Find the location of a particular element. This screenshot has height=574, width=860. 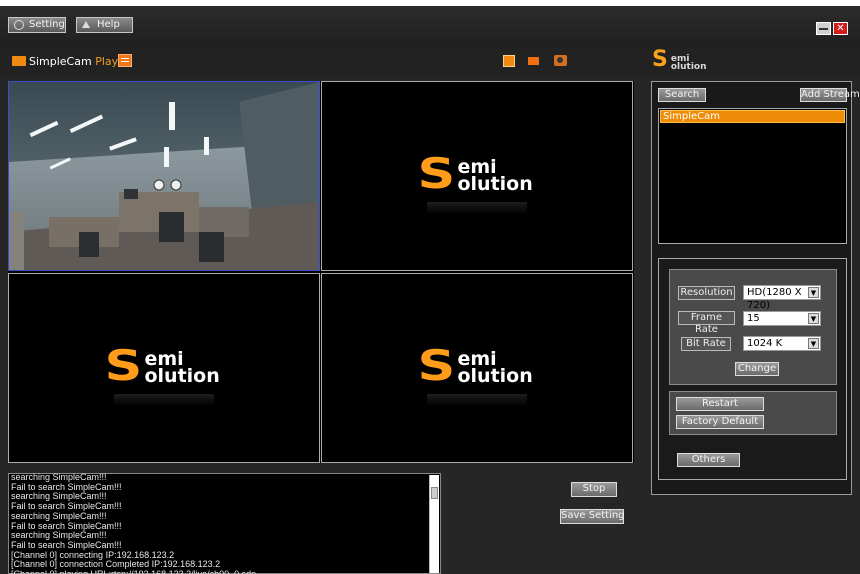

camera-snapshot-icon is located at coordinates (560, 60).